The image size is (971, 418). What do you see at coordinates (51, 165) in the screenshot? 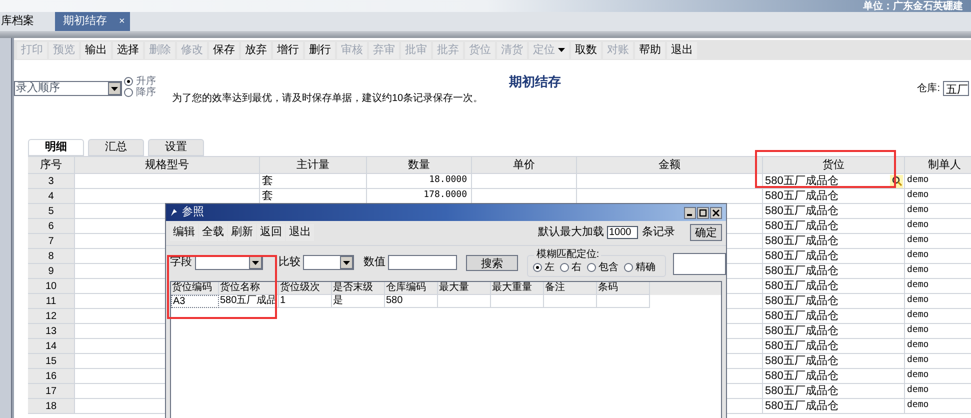
I see `column-header: 序号` at bounding box center [51, 165].